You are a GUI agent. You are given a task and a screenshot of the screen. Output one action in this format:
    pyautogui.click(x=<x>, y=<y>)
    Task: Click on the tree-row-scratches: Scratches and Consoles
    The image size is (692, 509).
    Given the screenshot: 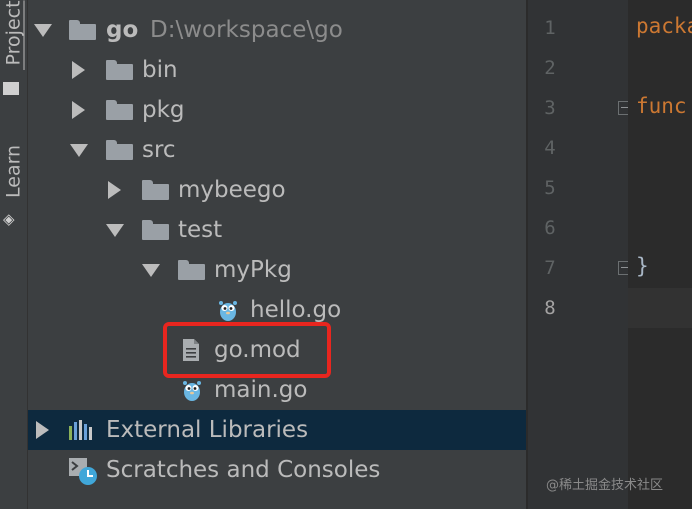 What is the action you would take?
    pyautogui.click(x=277, y=470)
    